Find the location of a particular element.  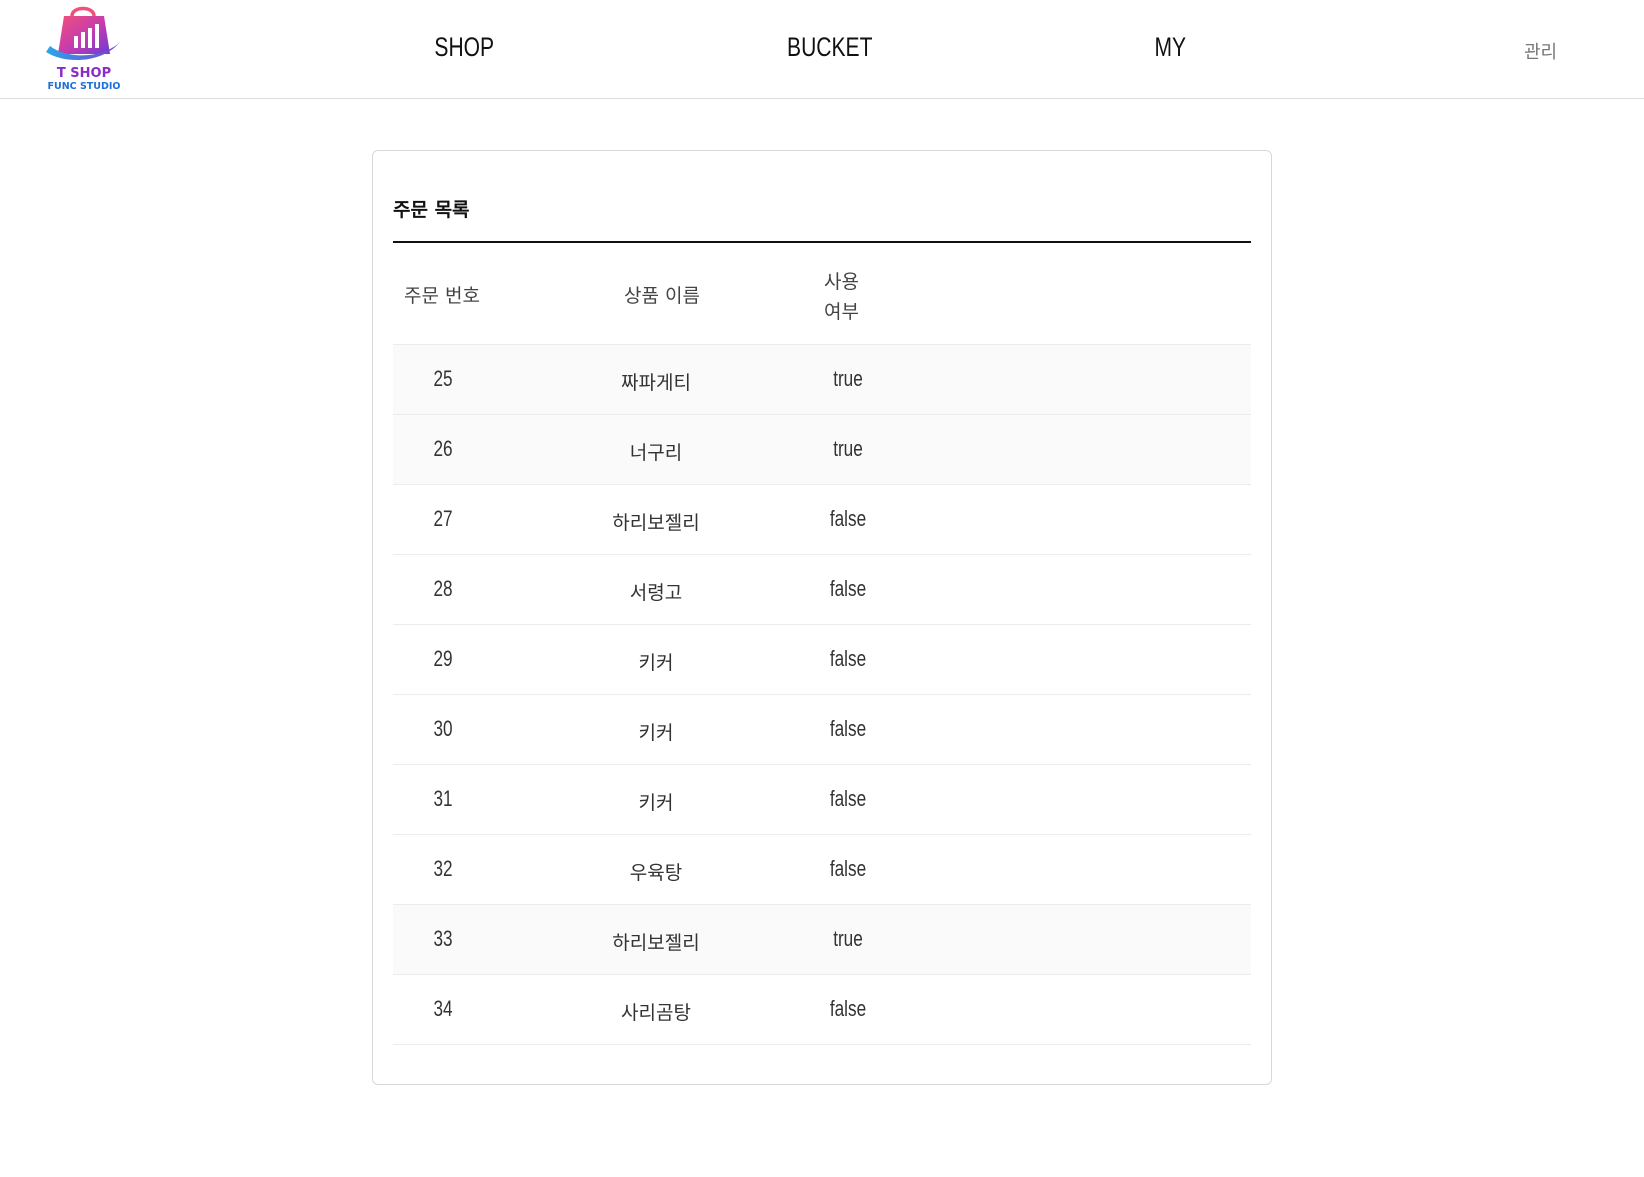

nav-shop-link: SHOP is located at coordinates (464, 47).